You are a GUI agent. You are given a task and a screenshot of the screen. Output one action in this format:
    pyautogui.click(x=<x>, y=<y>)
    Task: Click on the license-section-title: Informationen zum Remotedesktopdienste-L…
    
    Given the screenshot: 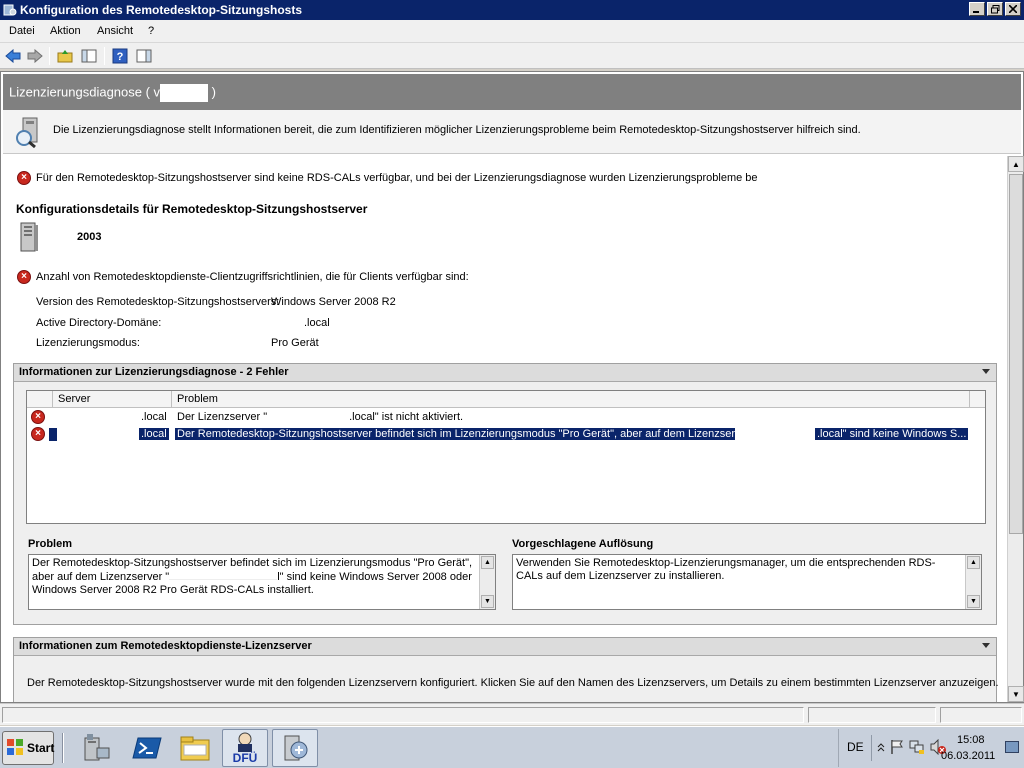 What is the action you would take?
    pyautogui.click(x=165, y=646)
    